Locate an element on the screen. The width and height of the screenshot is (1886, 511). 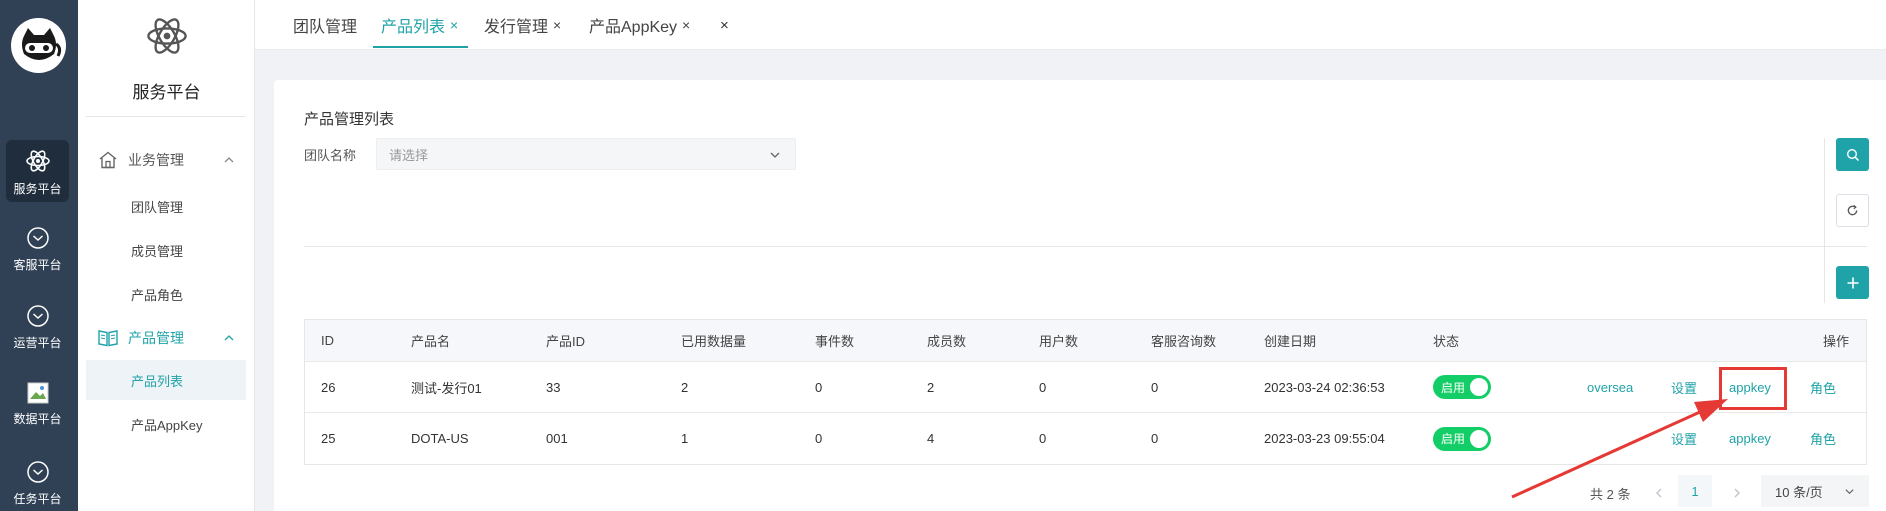
search-button is located at coordinates (1852, 154).